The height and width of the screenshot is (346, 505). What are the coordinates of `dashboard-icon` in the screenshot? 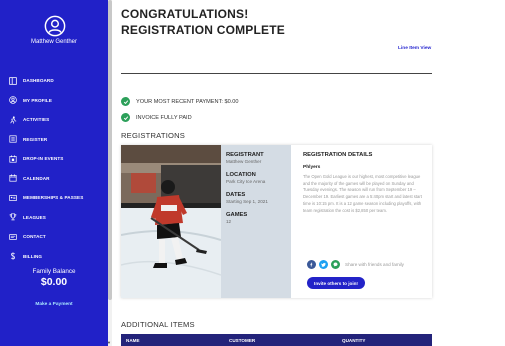 It's located at (13, 80).